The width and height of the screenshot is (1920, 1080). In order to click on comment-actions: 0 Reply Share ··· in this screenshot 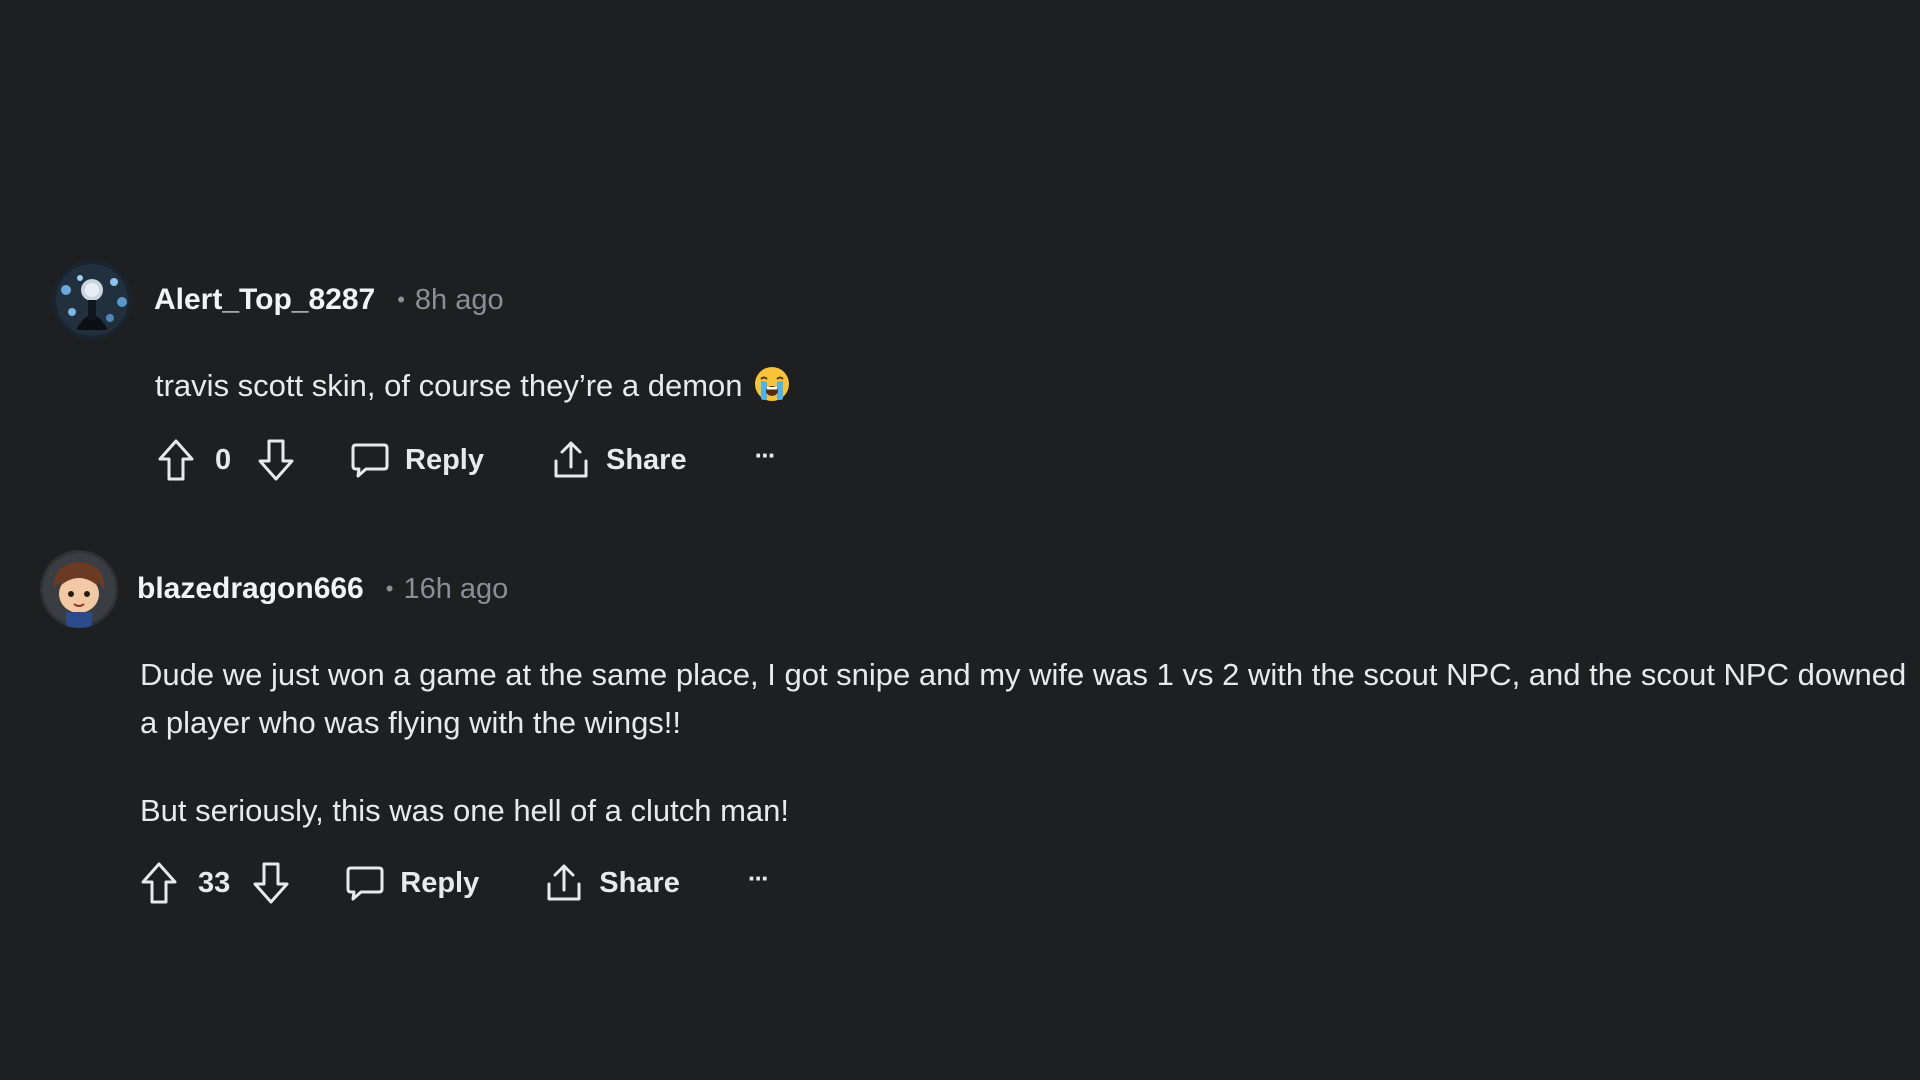, I will do `click(1013, 460)`.